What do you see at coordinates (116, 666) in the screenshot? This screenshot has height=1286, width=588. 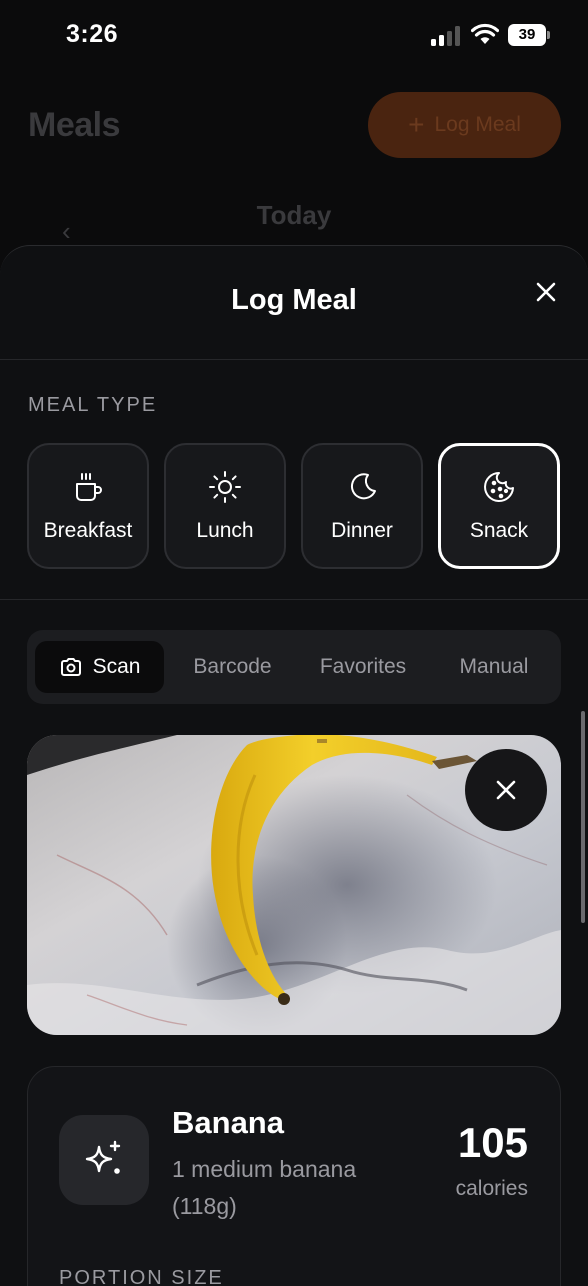 I see `tab-scan-label: Scan` at bounding box center [116, 666].